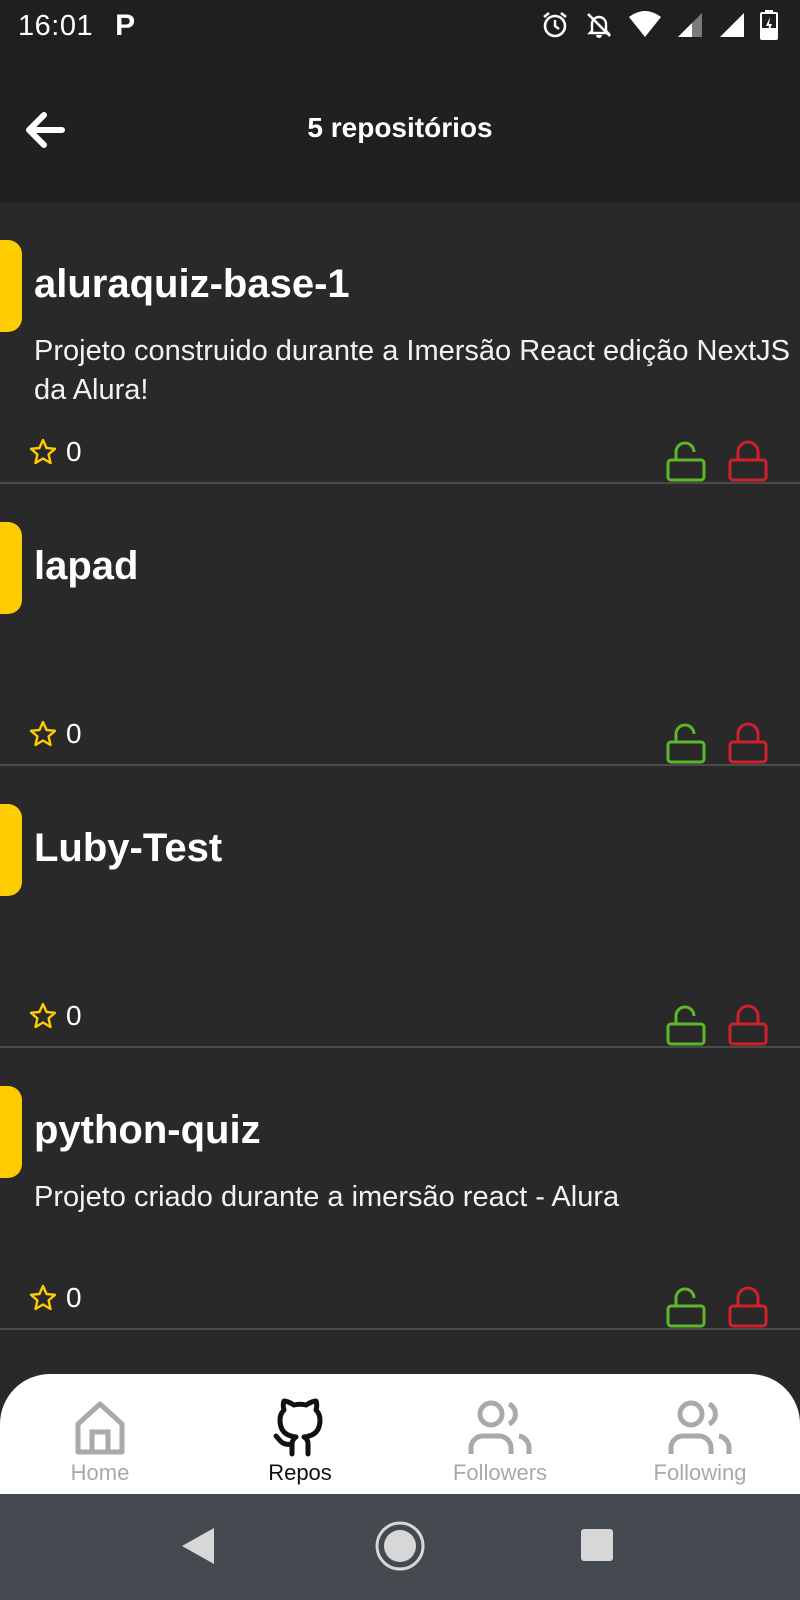  Describe the element at coordinates (192, 284) in the screenshot. I see `repo-name: aluraquiz-base-1` at that location.